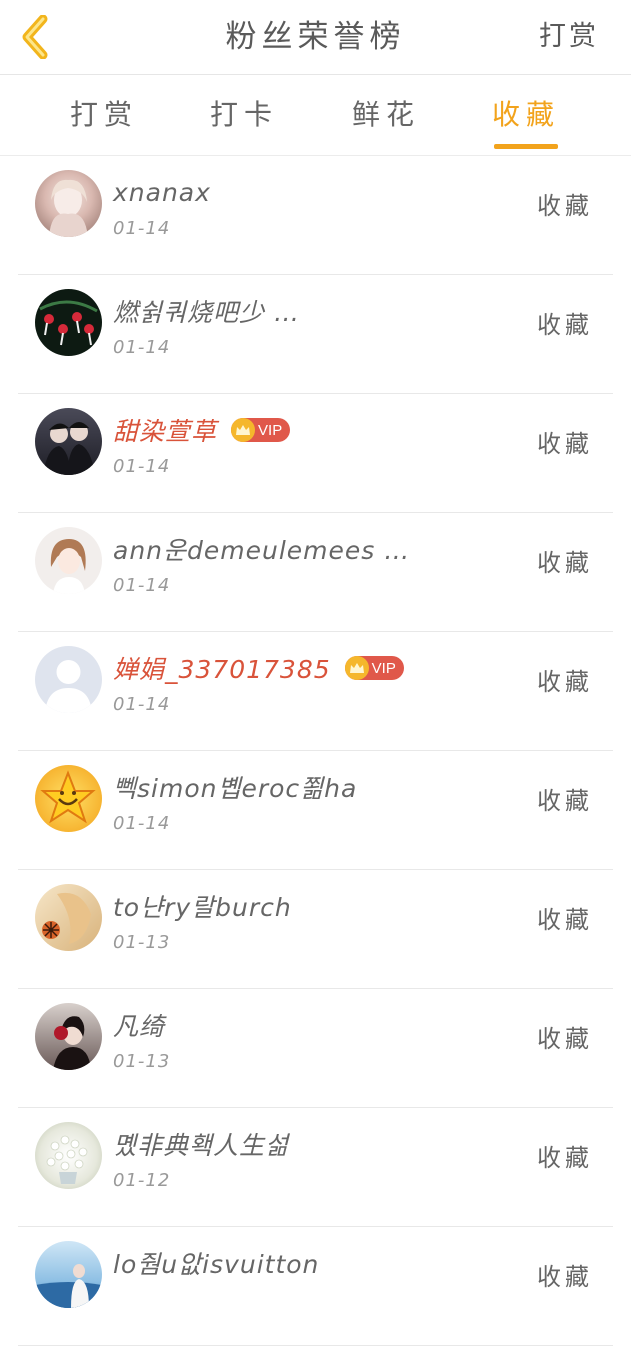 The width and height of the screenshot is (631, 1346). I want to click on reward-button: 打赏, so click(569, 37).